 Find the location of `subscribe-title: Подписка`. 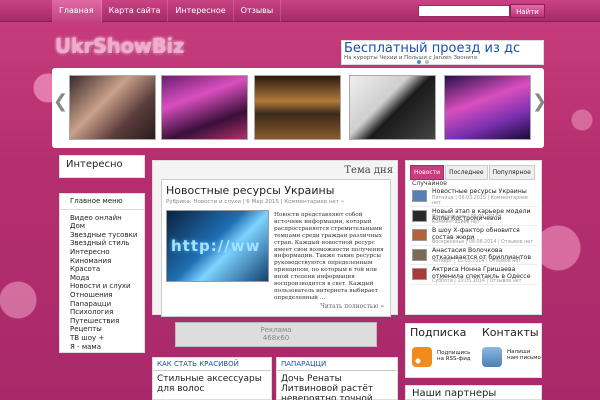

subscribe-title: Подписка is located at coordinates (438, 332).